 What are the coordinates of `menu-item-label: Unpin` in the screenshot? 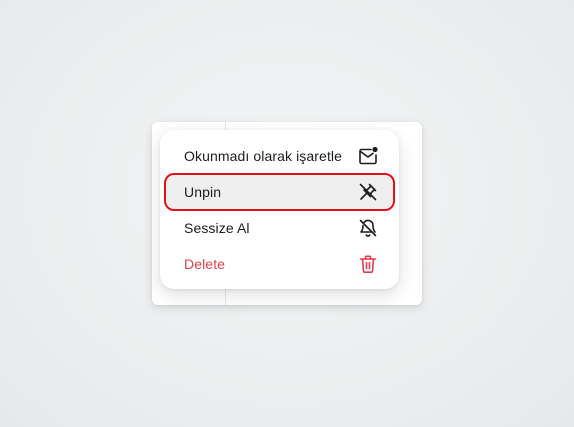 It's located at (203, 192).